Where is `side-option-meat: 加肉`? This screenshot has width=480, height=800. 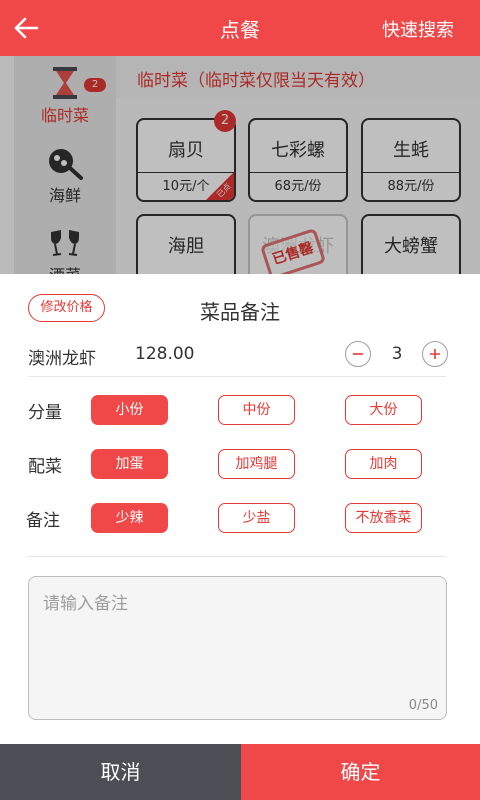
side-option-meat: 加肉 is located at coordinates (383, 464).